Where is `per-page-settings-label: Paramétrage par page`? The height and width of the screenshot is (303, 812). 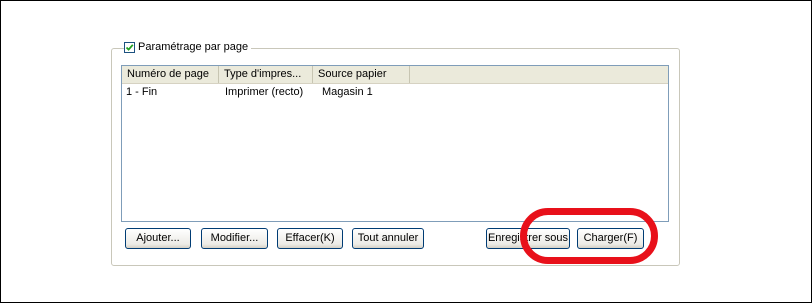 per-page-settings-label: Paramétrage par page is located at coordinates (193, 46).